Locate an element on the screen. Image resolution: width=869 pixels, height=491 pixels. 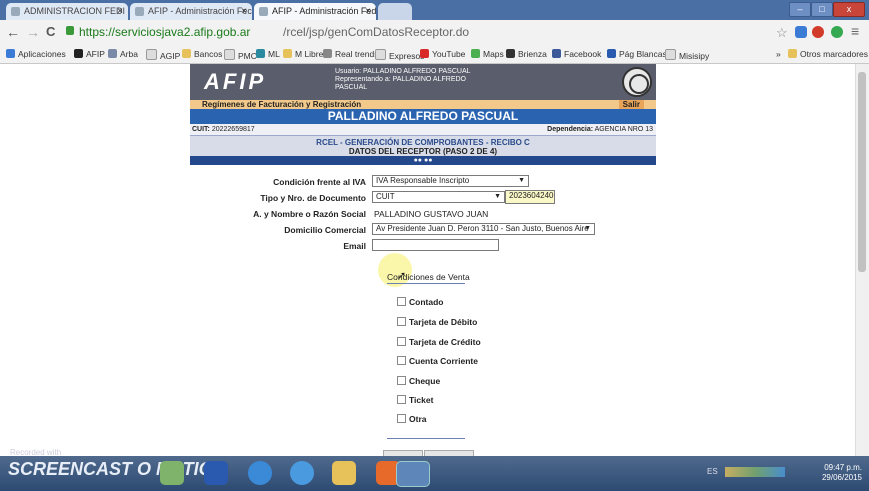
opcion-cheque: Cheque is located at coordinates (418, 381).